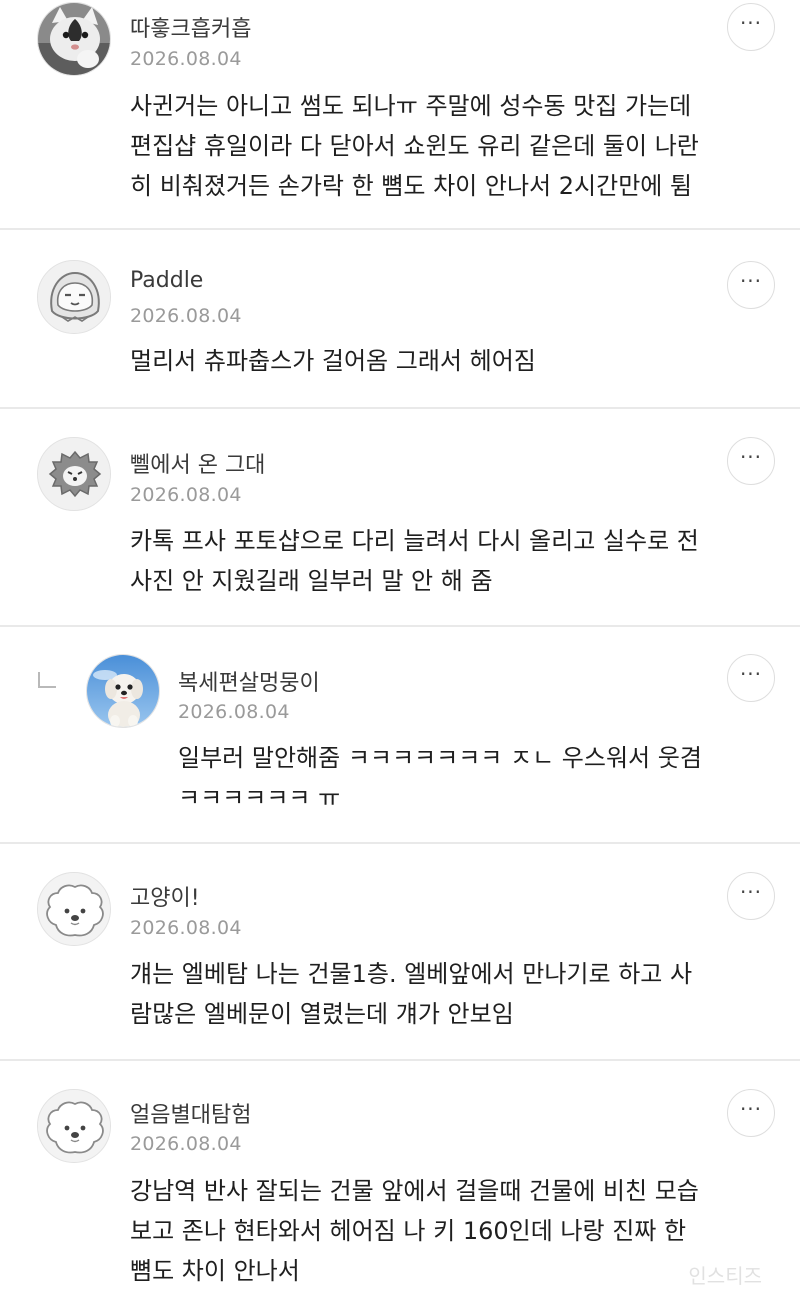  Describe the element at coordinates (123, 691) in the screenshot. I see `puppy-photo-avatar-icon` at that location.